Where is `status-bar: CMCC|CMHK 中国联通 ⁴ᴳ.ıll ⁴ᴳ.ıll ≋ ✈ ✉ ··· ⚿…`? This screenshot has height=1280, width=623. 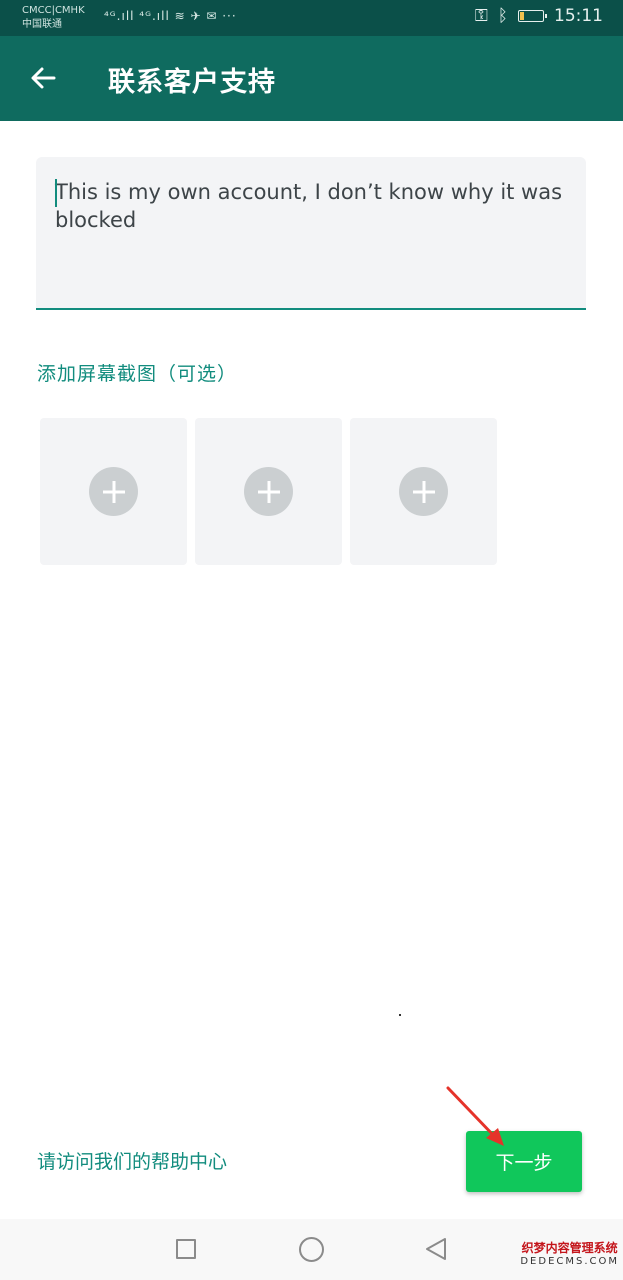
status-bar: CMCC|CMHK 中国联通 ⁴ᴳ.ıll ⁴ᴳ.ıll ≋ ✈ ✉ ··· ⚿… is located at coordinates (311, 18).